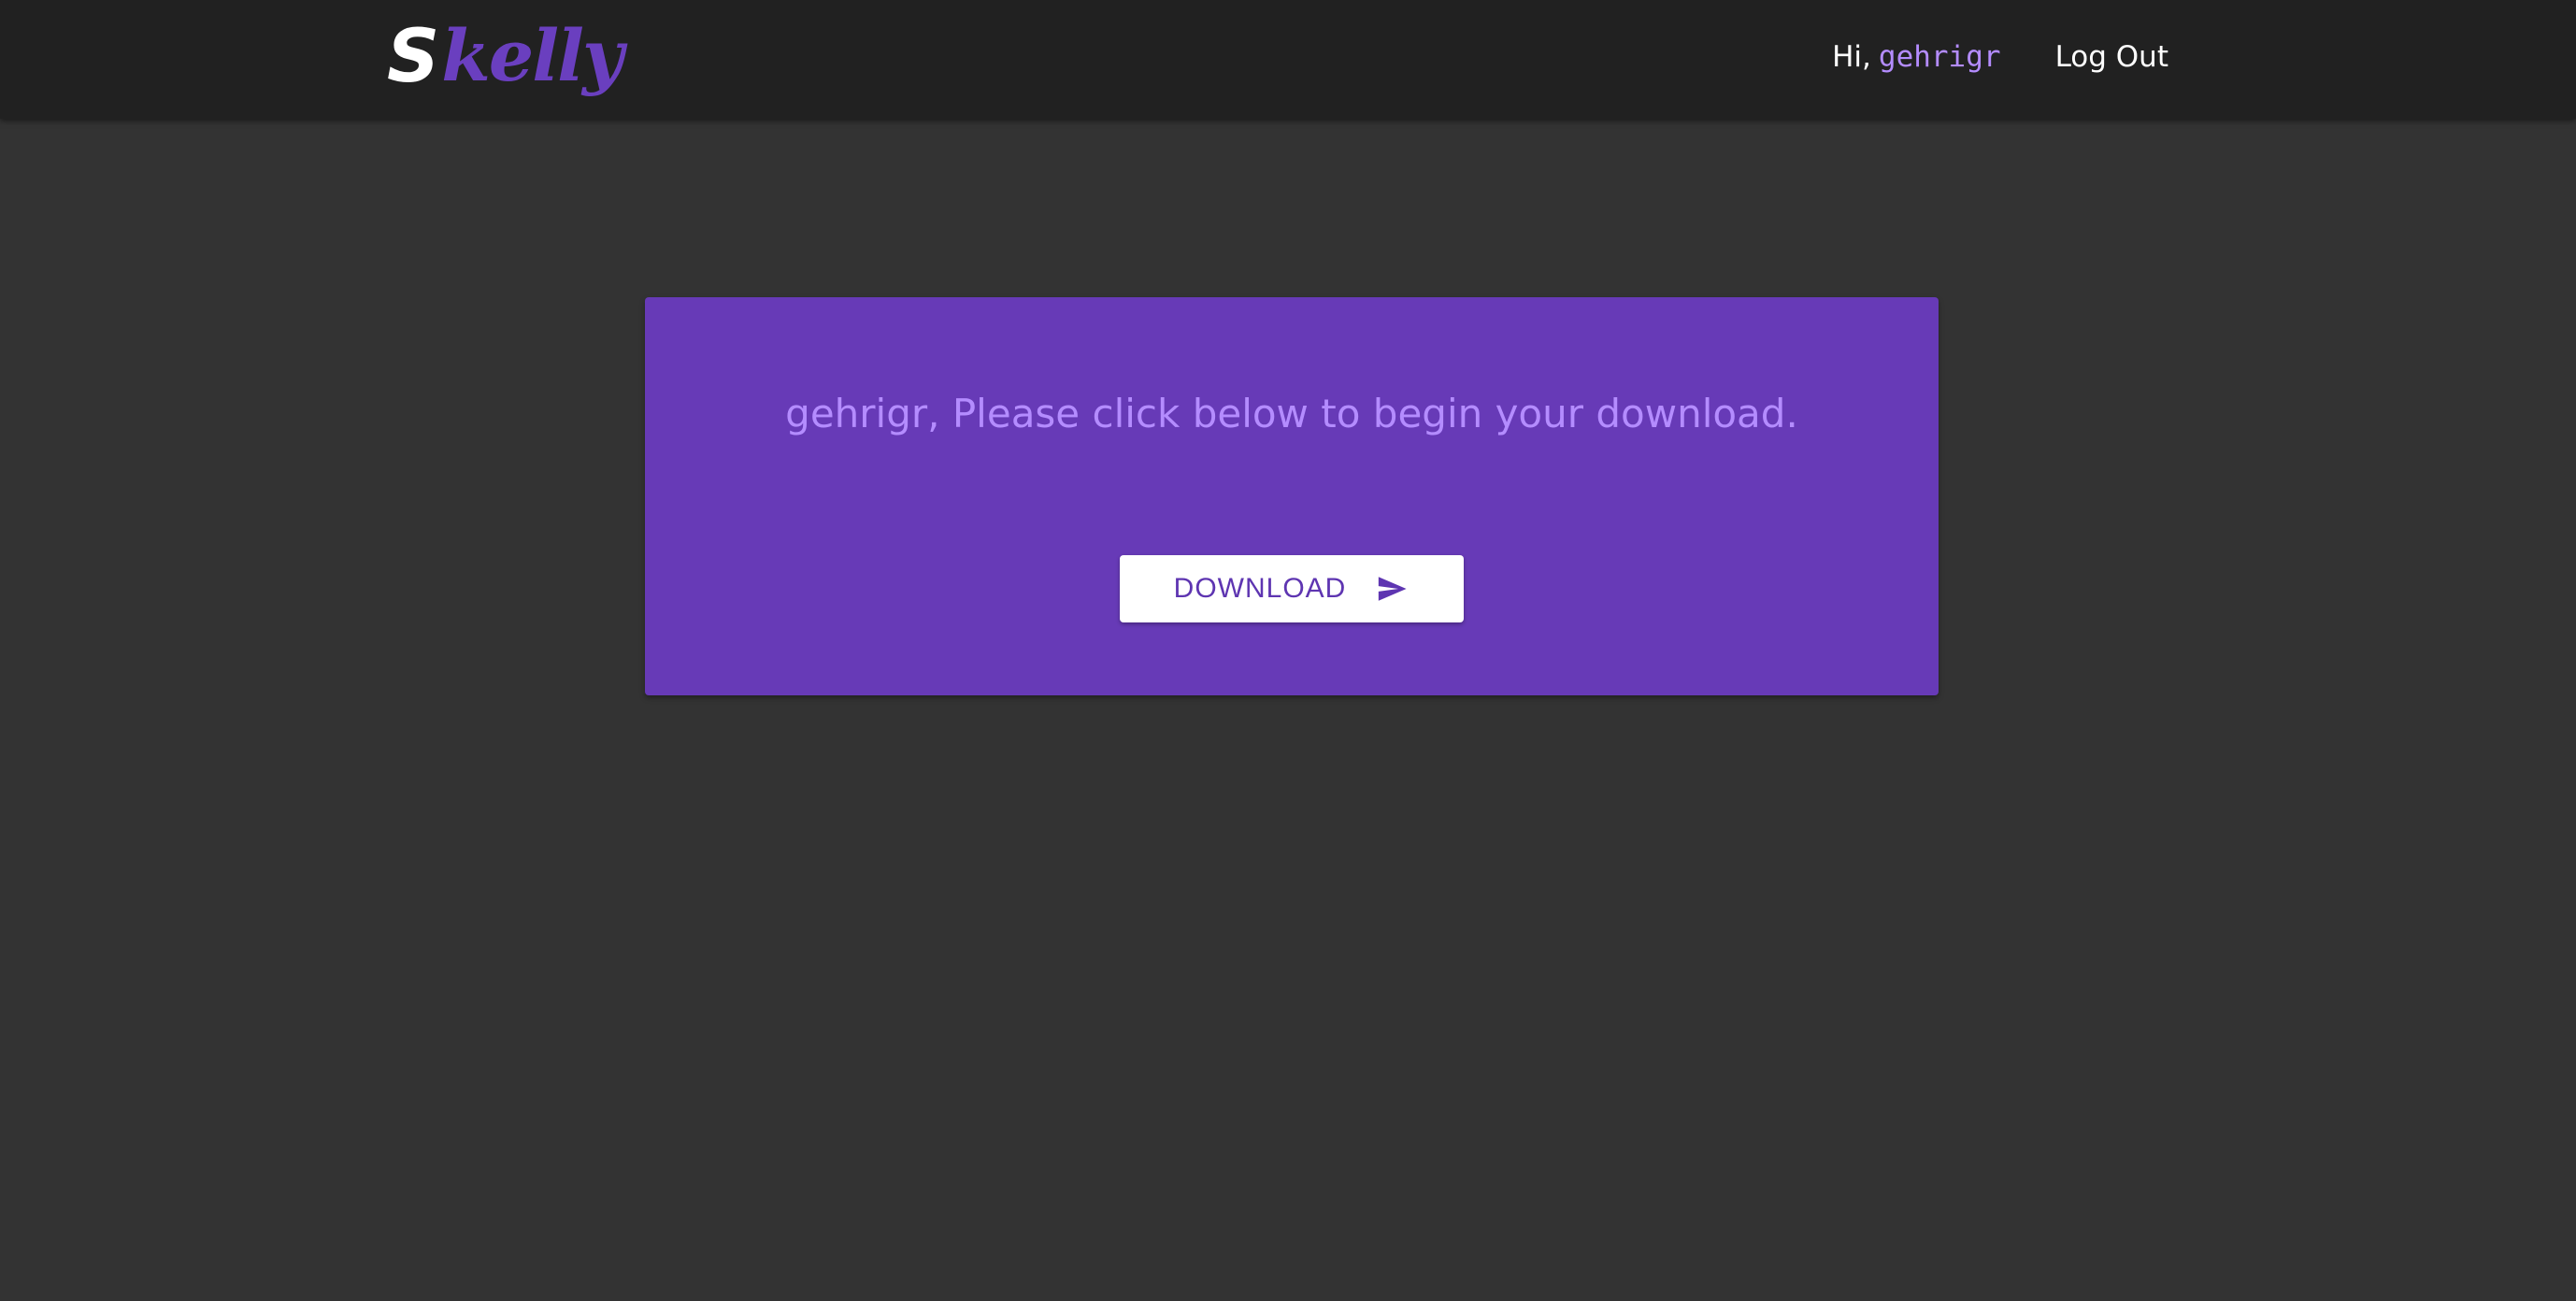 The height and width of the screenshot is (1301, 2576). What do you see at coordinates (1288, 60) in the screenshot?
I see `top-navbar: S kelly Hi, gehrigr Log Out` at bounding box center [1288, 60].